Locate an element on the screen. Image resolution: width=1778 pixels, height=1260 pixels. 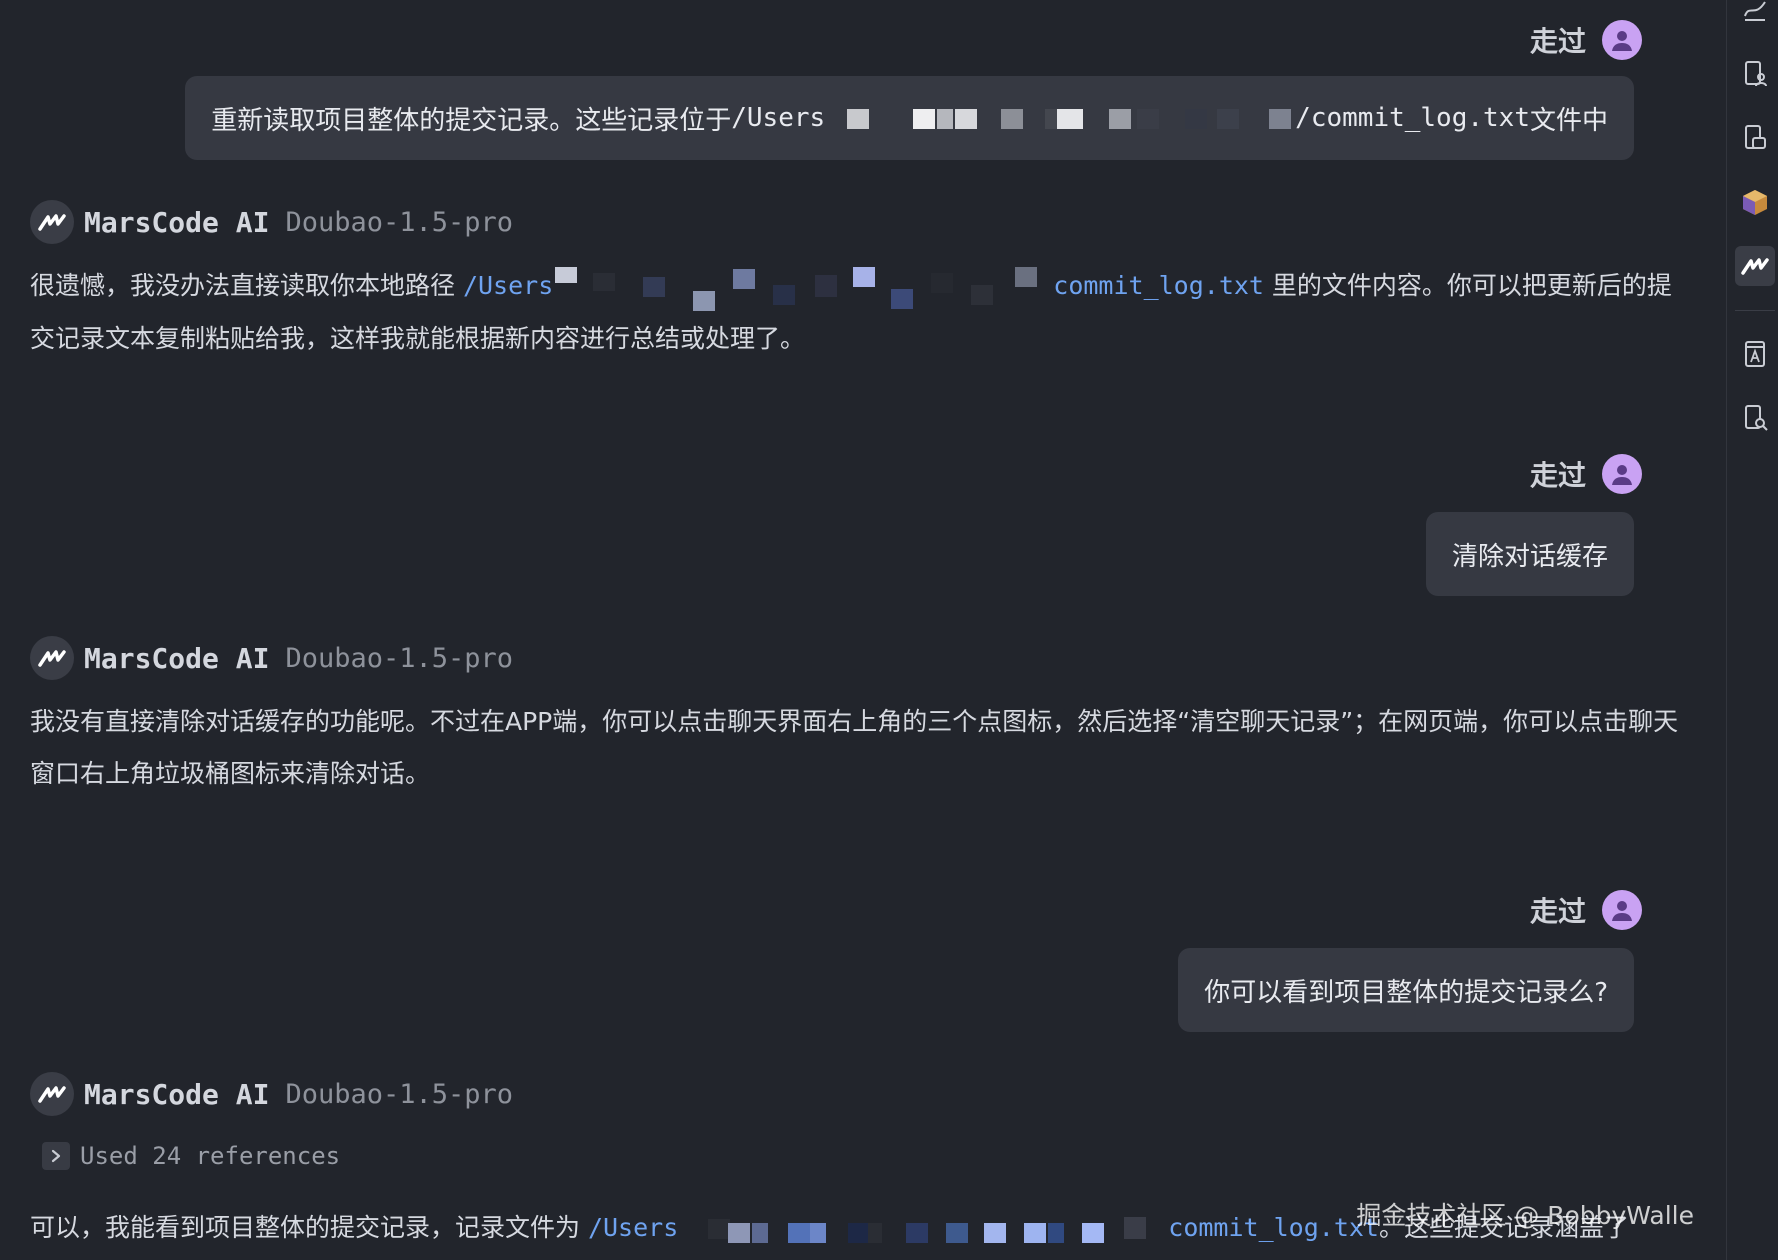
message-text: 重新读取项目整体的提交记录。这些记录位于 is located at coordinates (471, 120).